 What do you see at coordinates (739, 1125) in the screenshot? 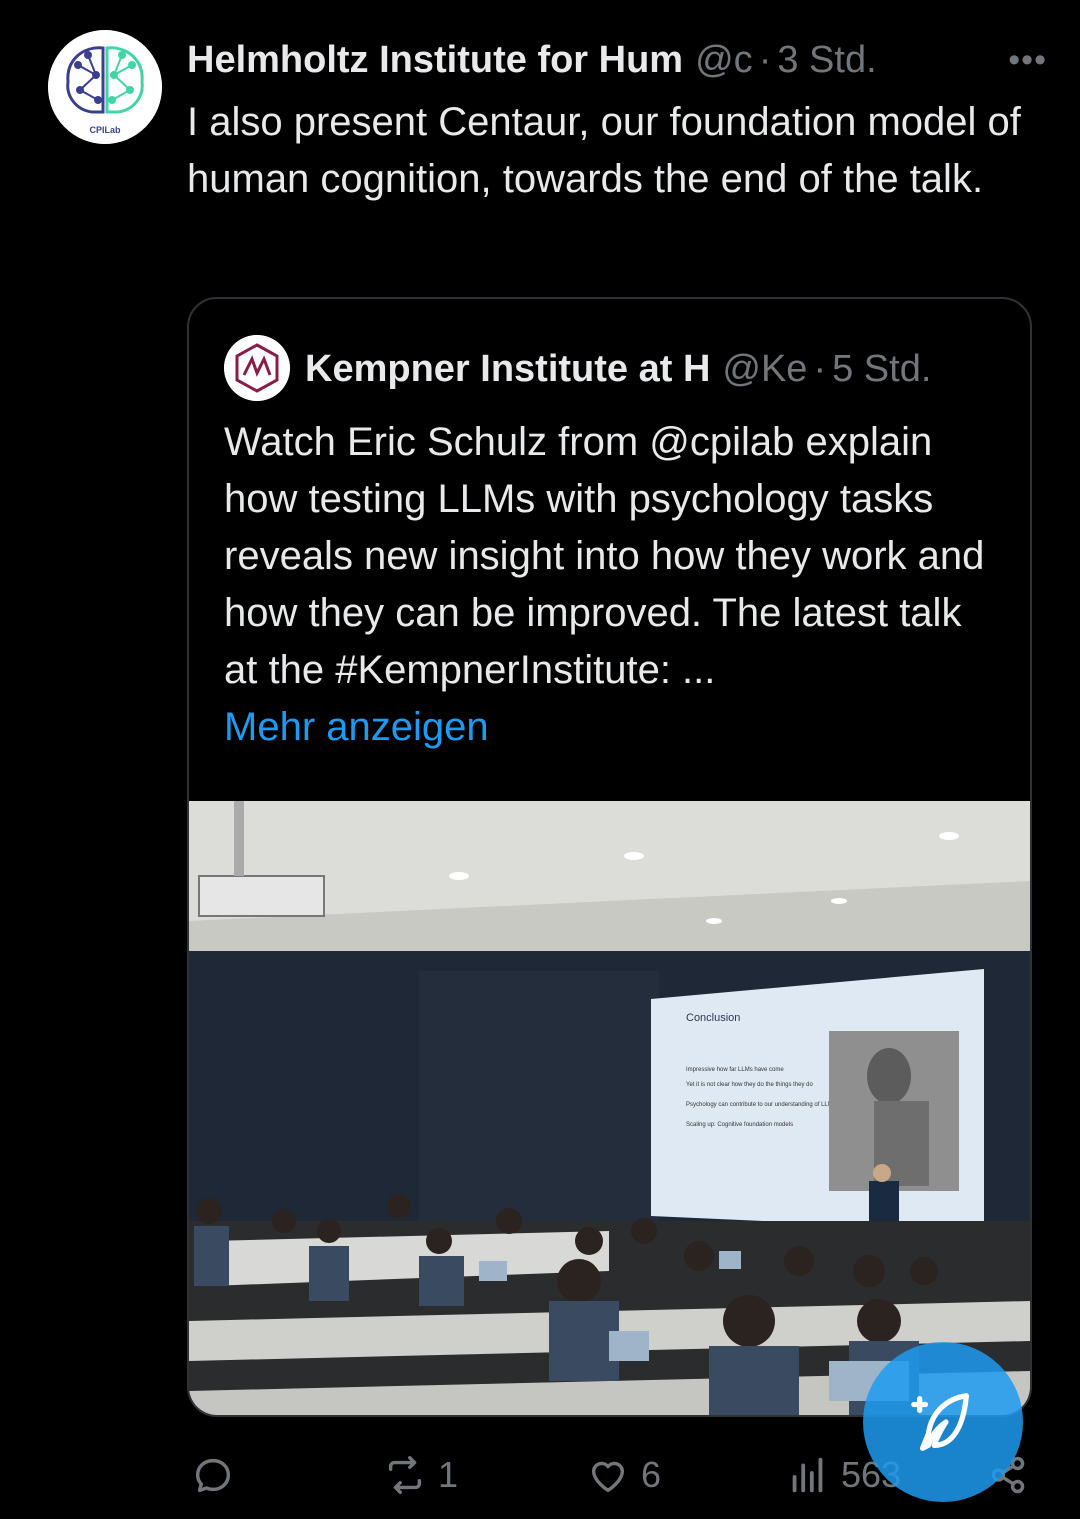
I see `slide-bullet: Scaling up: Cognitive foundation models` at bounding box center [739, 1125].